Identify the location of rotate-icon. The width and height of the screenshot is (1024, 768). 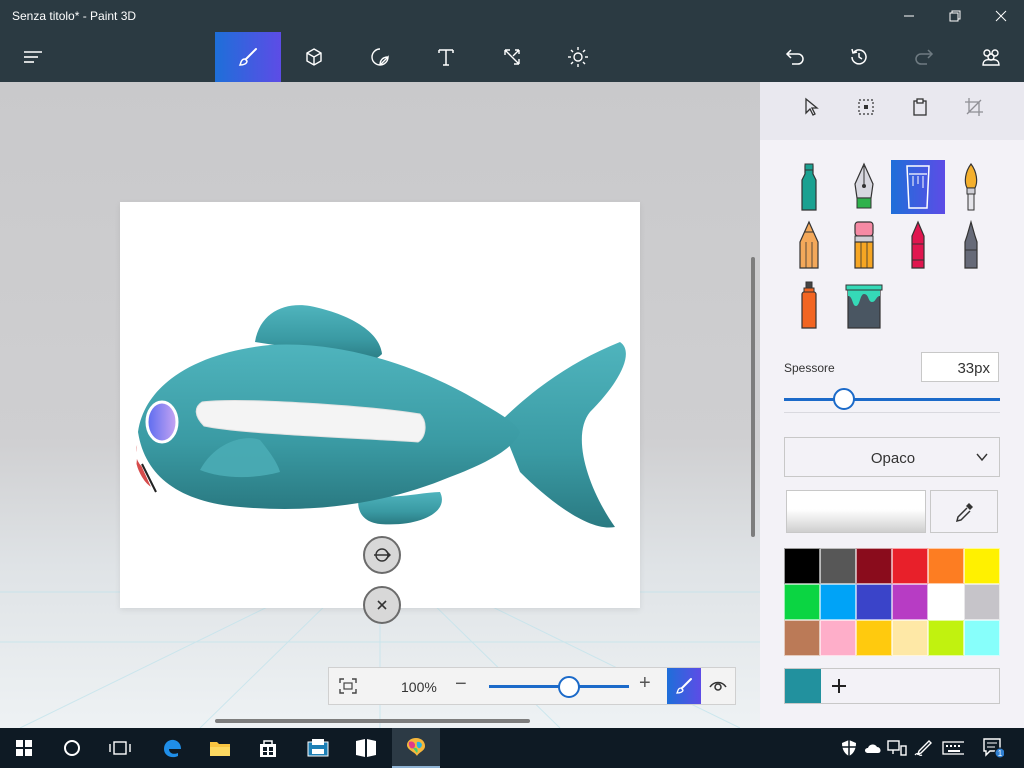
(382, 555).